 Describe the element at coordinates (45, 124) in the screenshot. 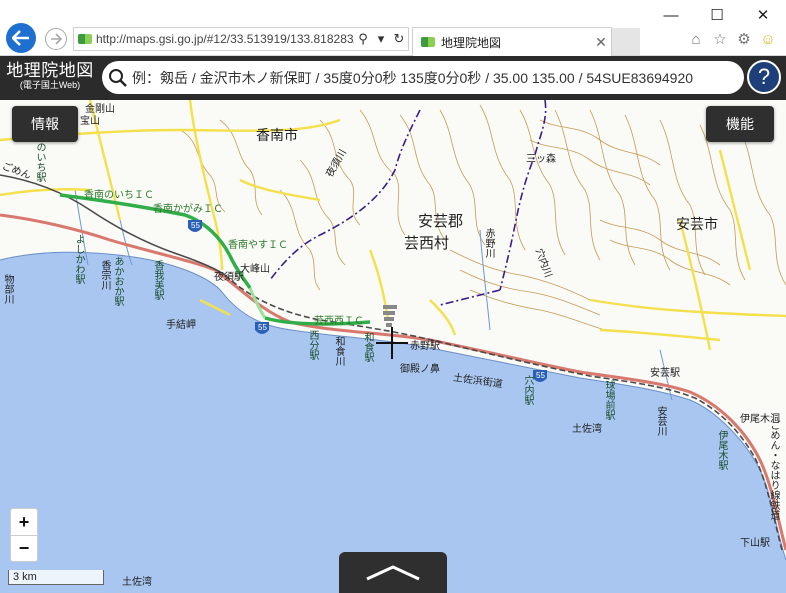

I see `info-button: 情報` at that location.